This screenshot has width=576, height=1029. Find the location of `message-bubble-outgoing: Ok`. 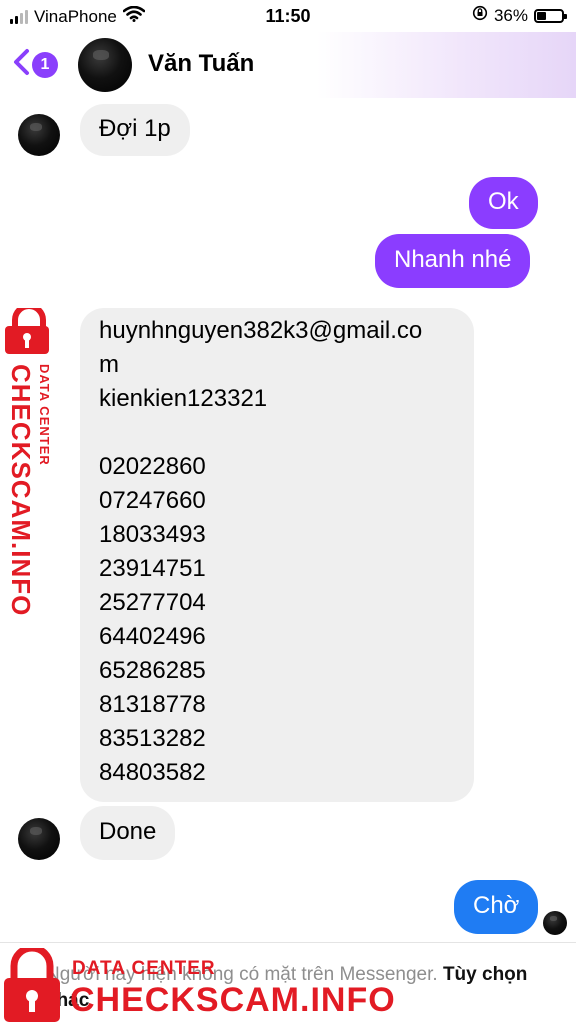

message-bubble-outgoing: Ok is located at coordinates (503, 203).